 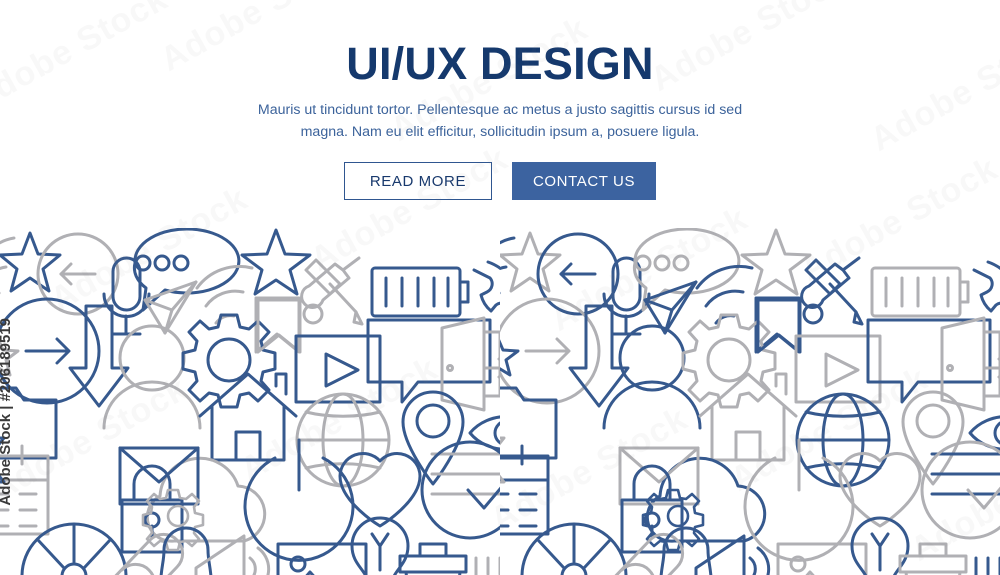 I want to click on read-more-button: READ MORE, so click(x=417, y=181).